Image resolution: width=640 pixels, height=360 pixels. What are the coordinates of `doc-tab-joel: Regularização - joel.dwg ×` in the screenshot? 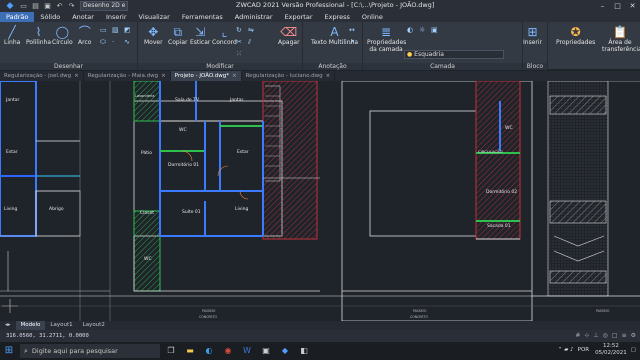 It's located at (42, 76).